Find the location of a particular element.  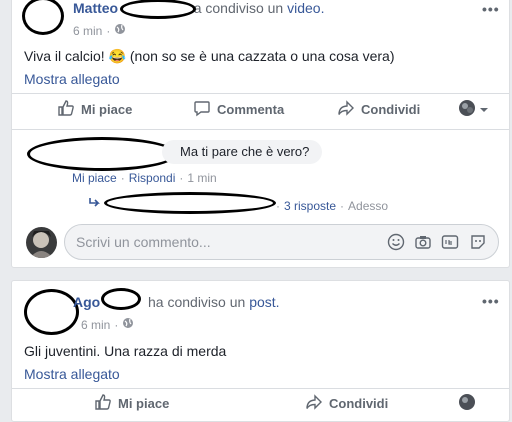

shared-object-link: post. is located at coordinates (264, 302).